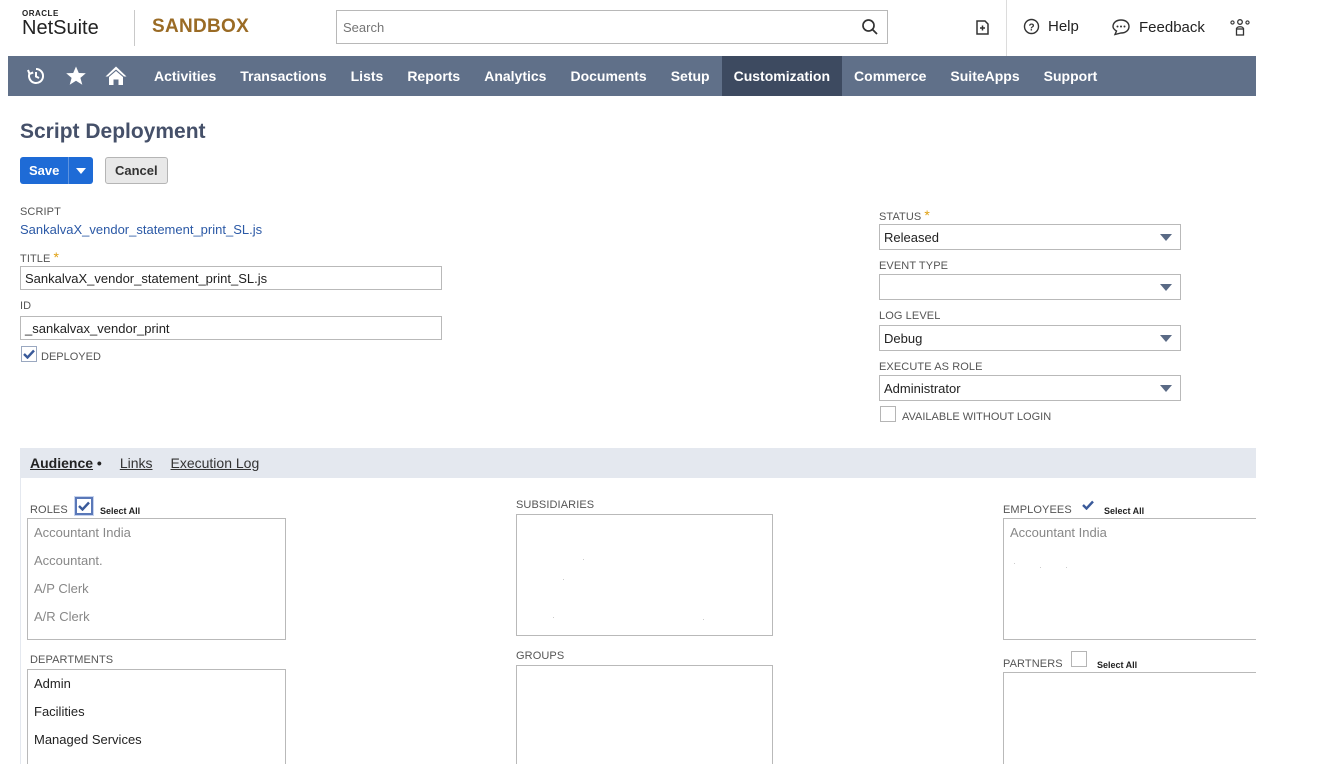 This screenshot has width=1318, height=764. I want to click on subsidiaries-listbox, so click(644, 575).